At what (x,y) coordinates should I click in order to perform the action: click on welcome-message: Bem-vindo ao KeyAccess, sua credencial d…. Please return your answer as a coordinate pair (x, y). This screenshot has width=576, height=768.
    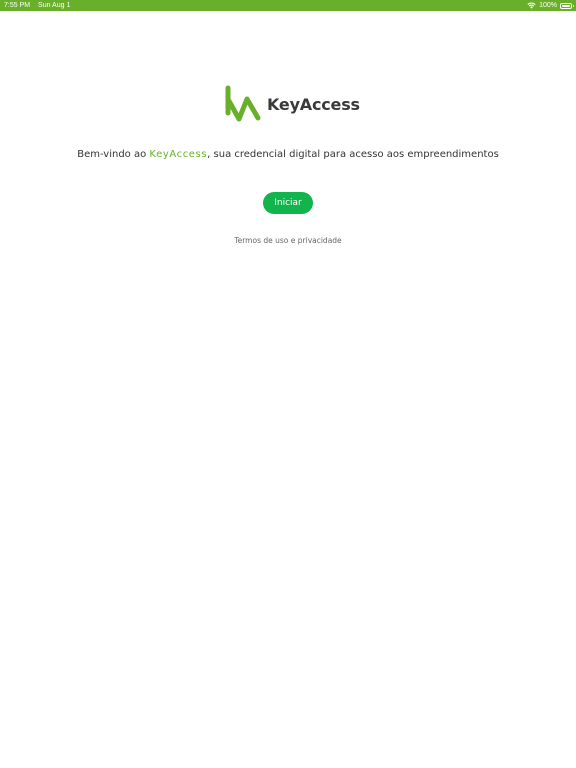
    Looking at the image, I should click on (288, 154).